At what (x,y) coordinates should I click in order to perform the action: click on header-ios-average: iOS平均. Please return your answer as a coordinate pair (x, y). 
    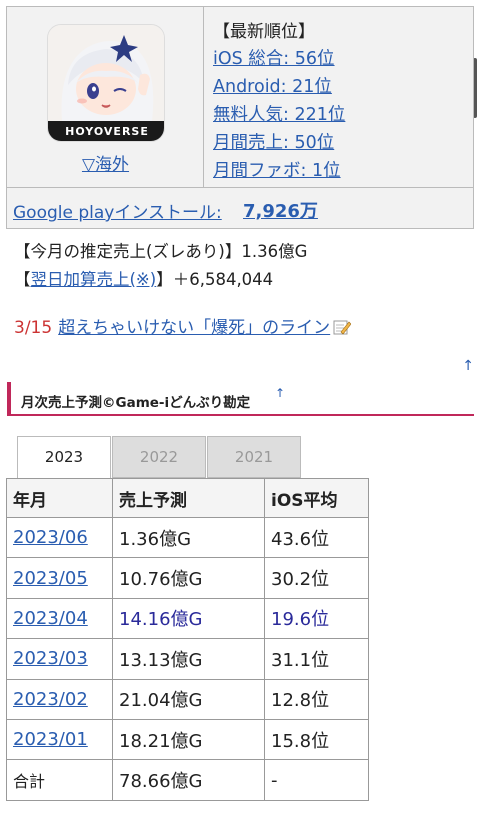
    Looking at the image, I should click on (316, 498).